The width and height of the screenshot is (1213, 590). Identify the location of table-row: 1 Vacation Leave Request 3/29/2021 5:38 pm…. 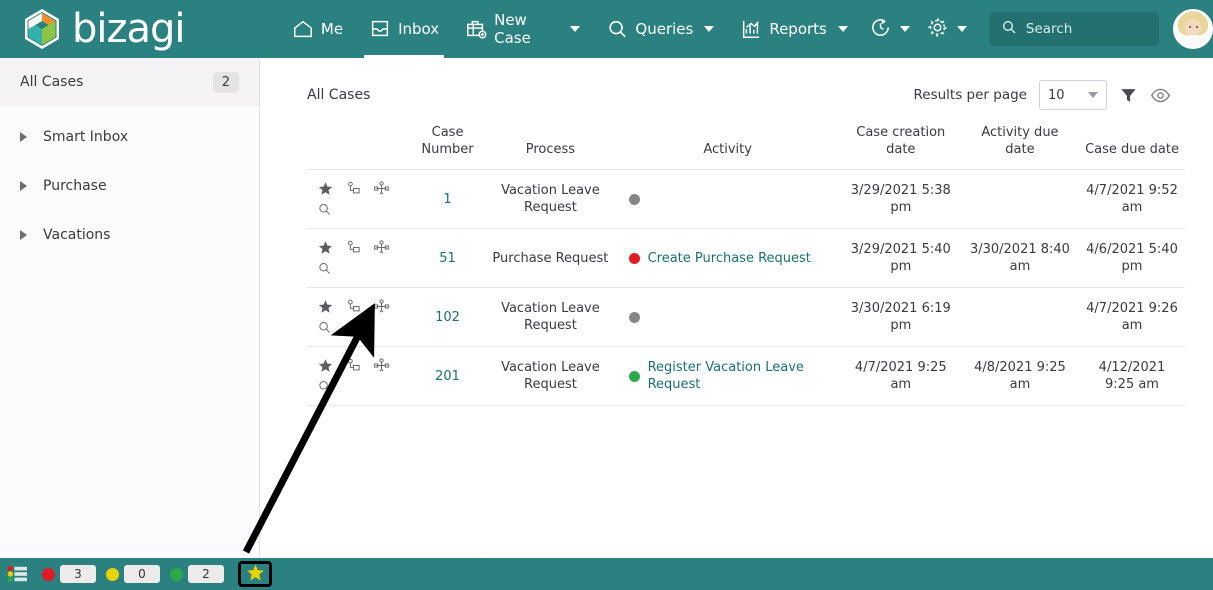
(746, 199).